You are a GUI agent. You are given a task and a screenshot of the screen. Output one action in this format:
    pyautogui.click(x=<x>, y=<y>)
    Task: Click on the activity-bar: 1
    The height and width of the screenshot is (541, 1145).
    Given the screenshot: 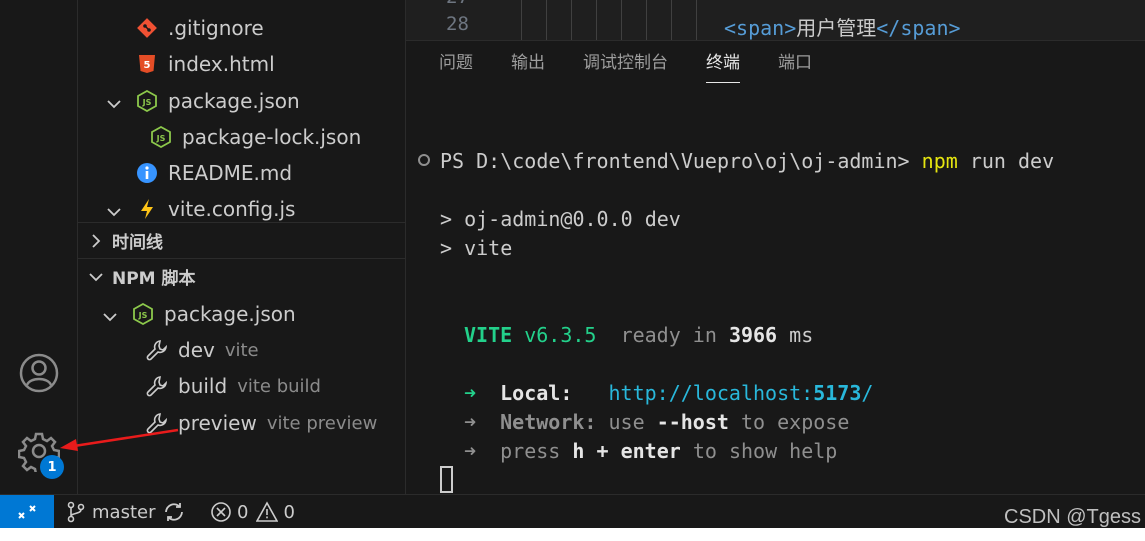 What is the action you would take?
    pyautogui.click(x=39, y=247)
    